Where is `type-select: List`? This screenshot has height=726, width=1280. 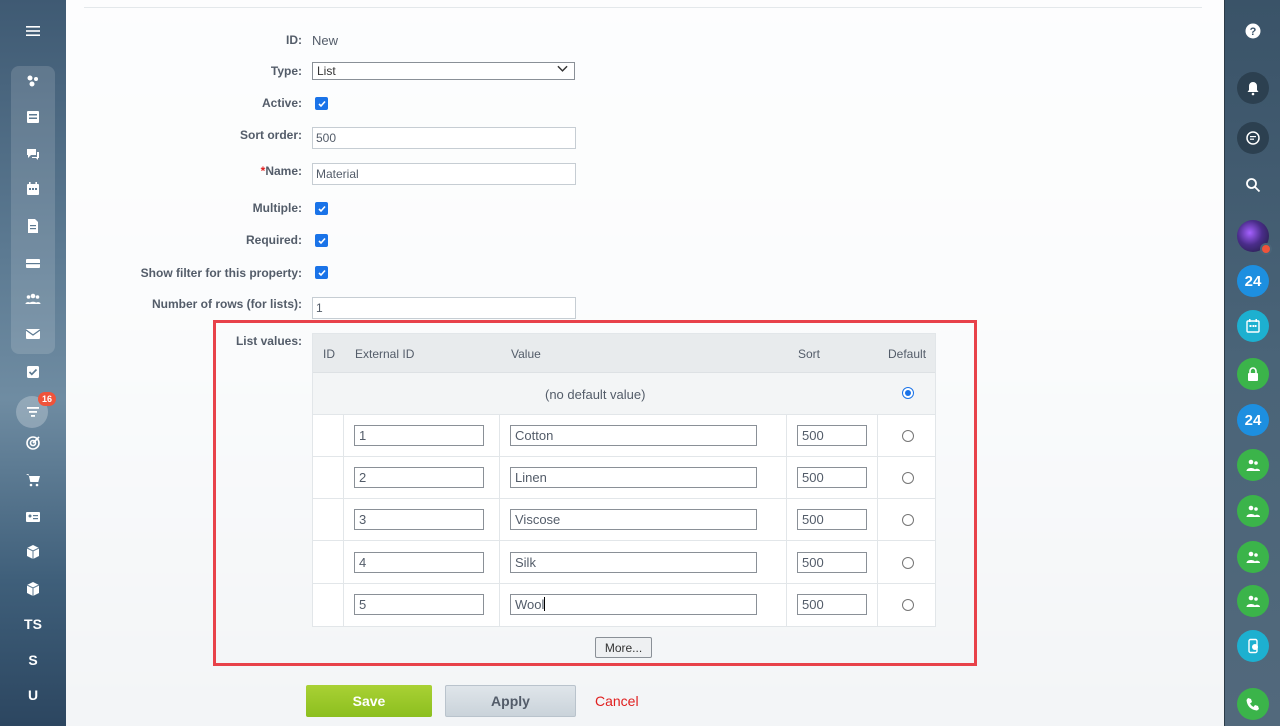
type-select: List is located at coordinates (443, 71).